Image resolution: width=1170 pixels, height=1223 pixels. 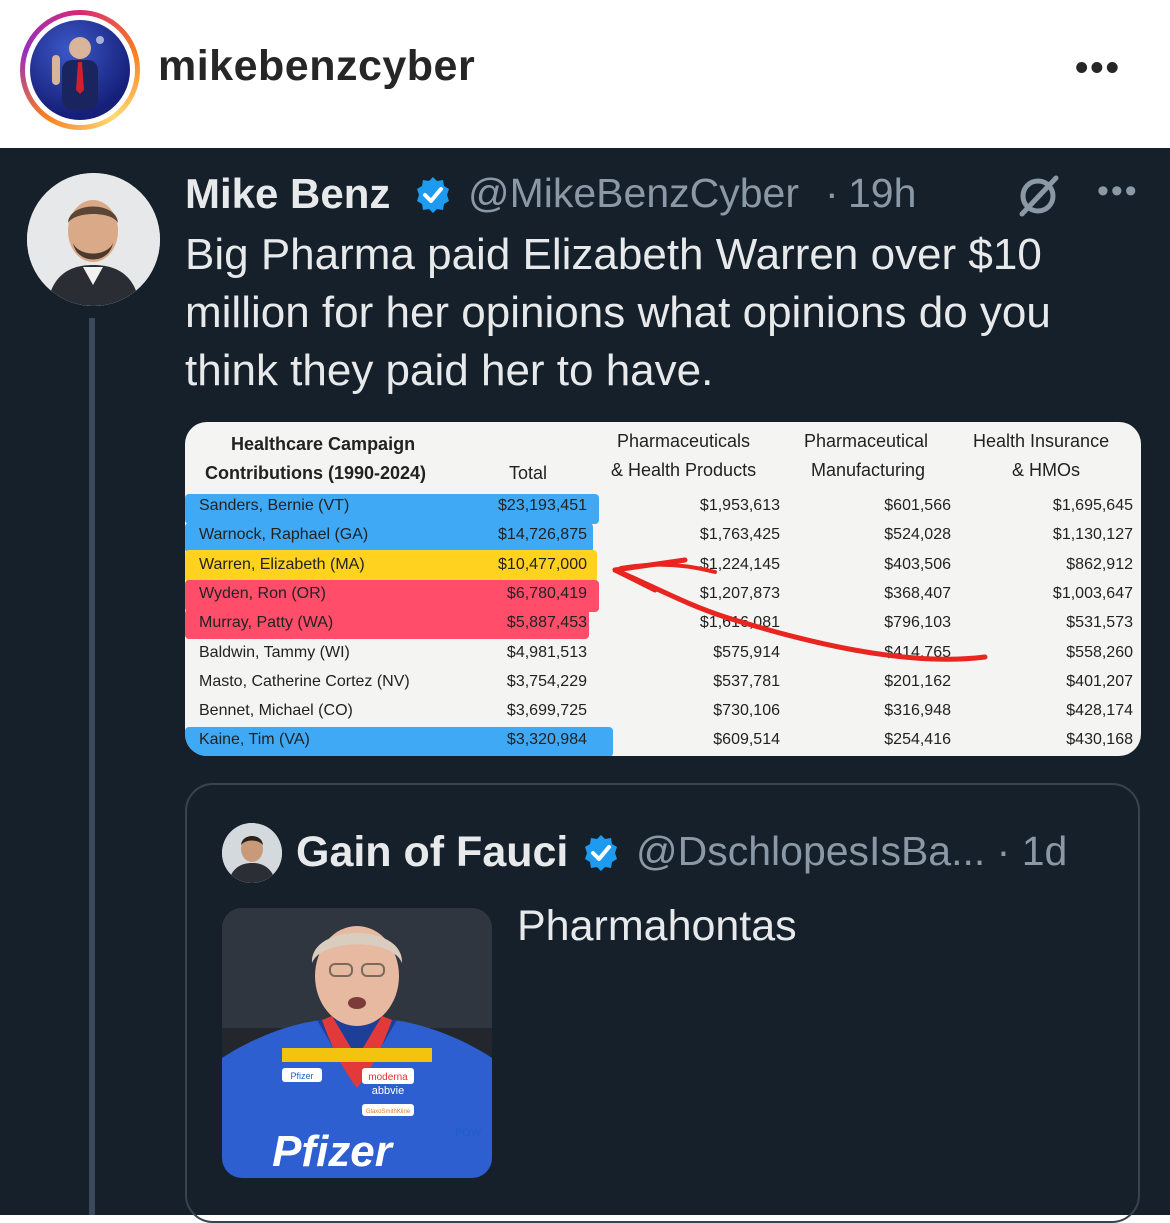 What do you see at coordinates (433, 195) in the screenshot?
I see `verified-badge-icon` at bounding box center [433, 195].